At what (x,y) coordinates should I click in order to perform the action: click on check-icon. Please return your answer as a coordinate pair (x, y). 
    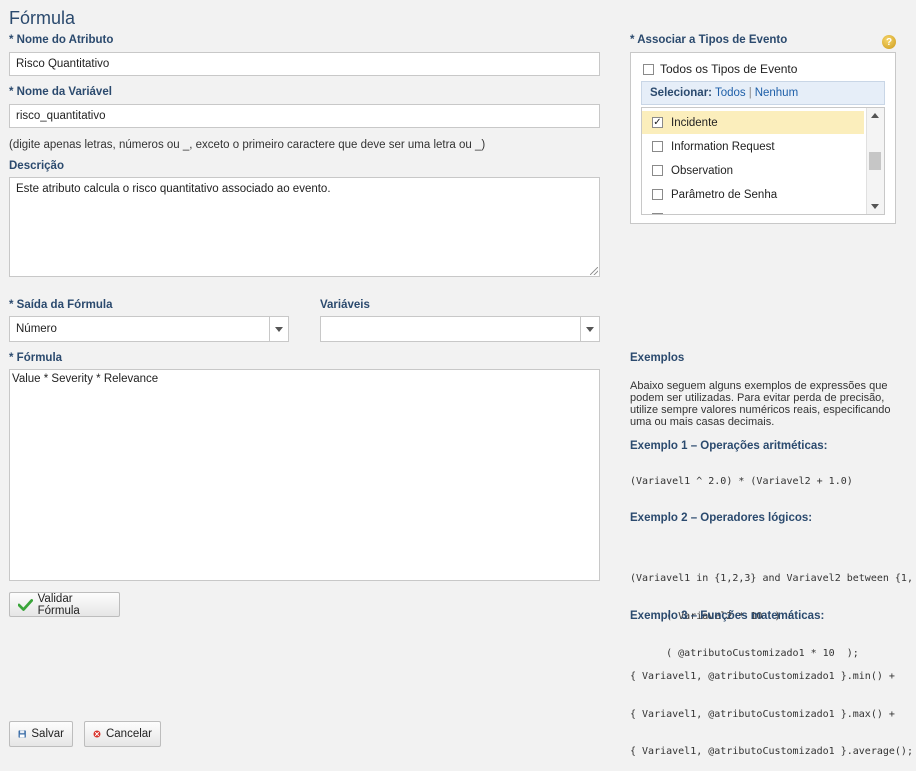
    Looking at the image, I should click on (25, 604).